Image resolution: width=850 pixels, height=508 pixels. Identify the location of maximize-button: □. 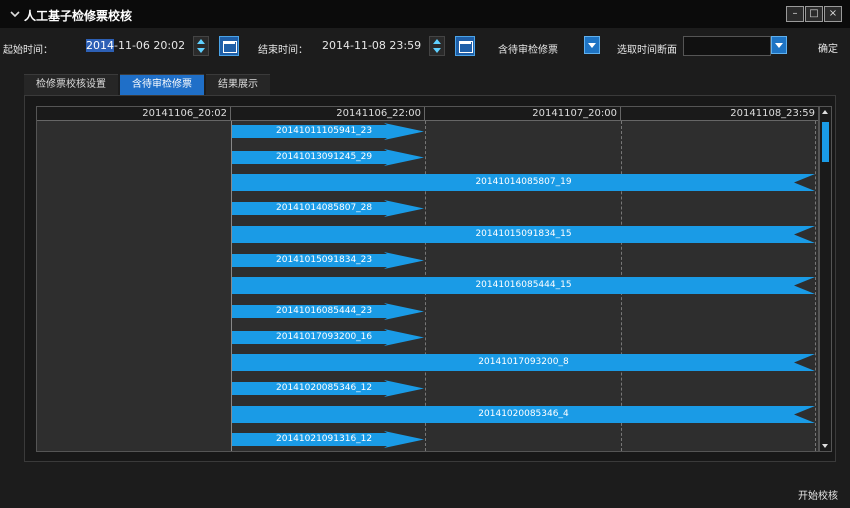
(814, 14).